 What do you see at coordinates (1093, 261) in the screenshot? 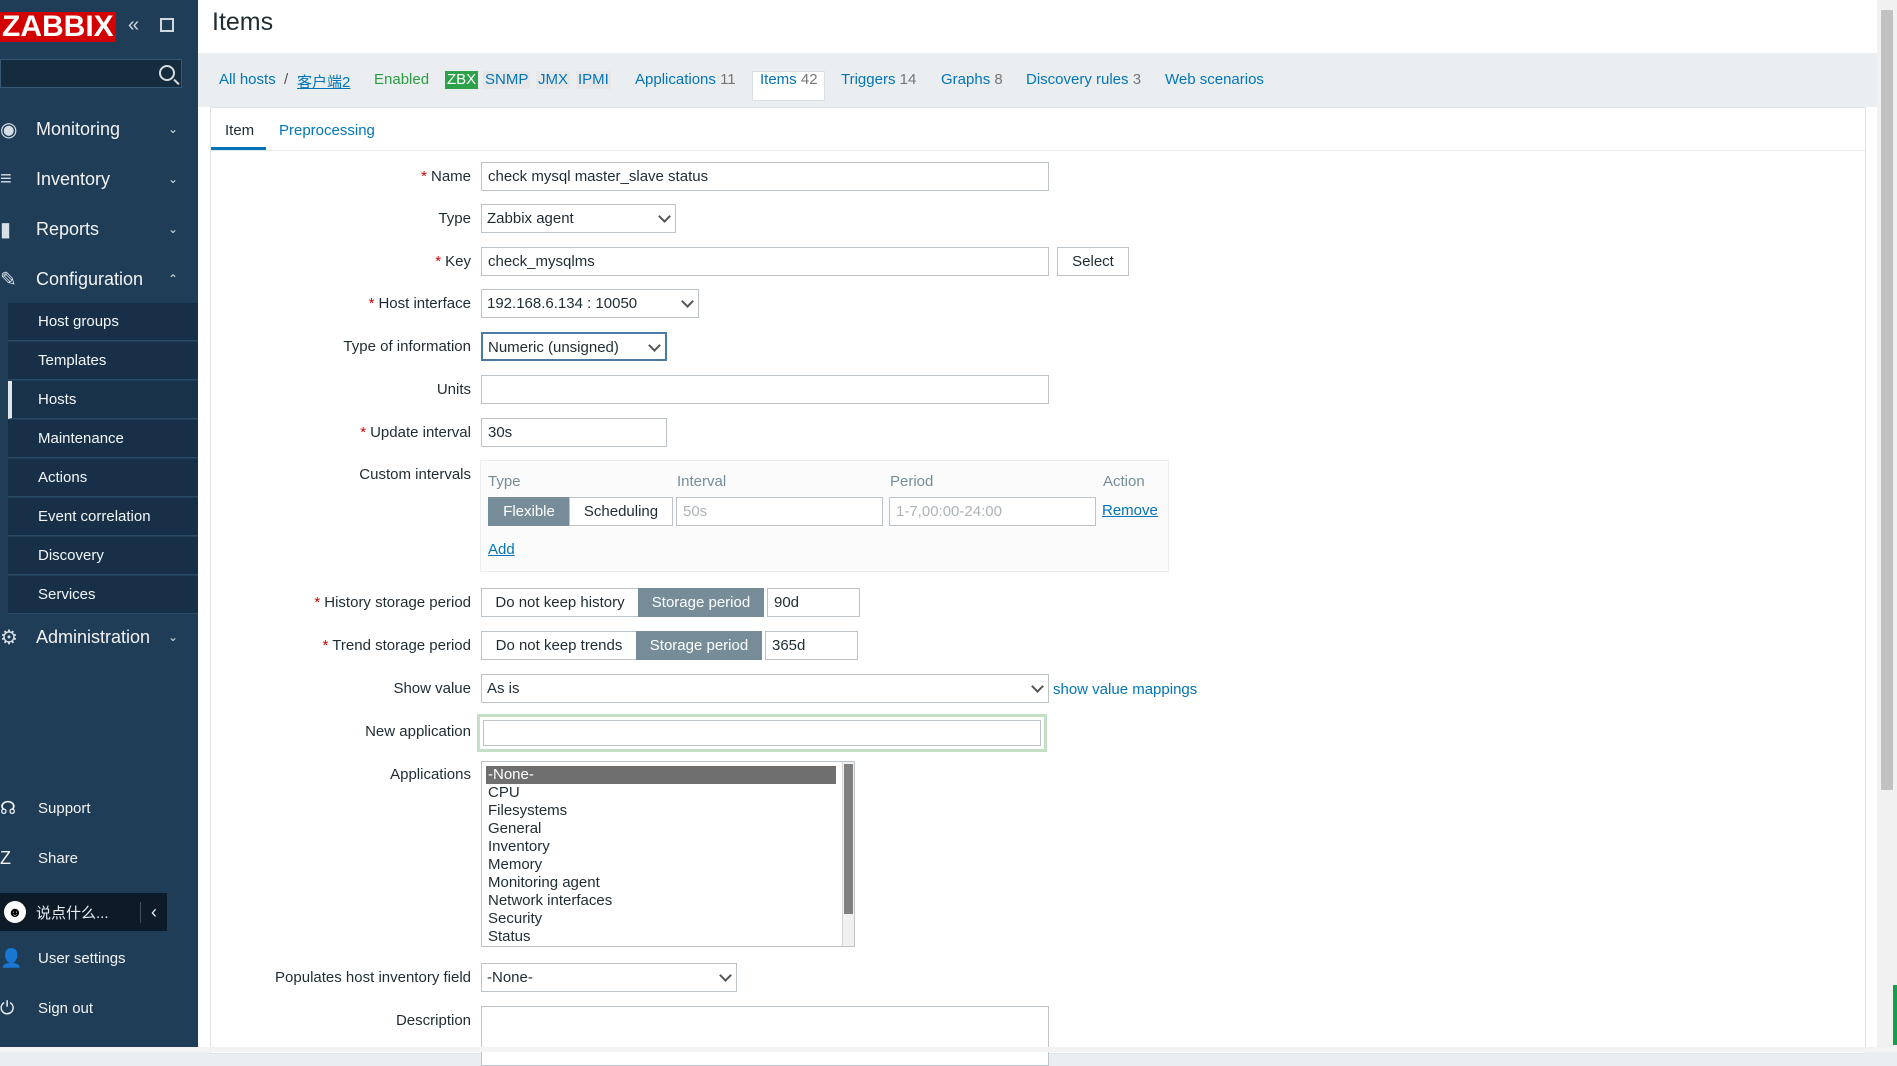
I see `key-select-button: Select` at bounding box center [1093, 261].